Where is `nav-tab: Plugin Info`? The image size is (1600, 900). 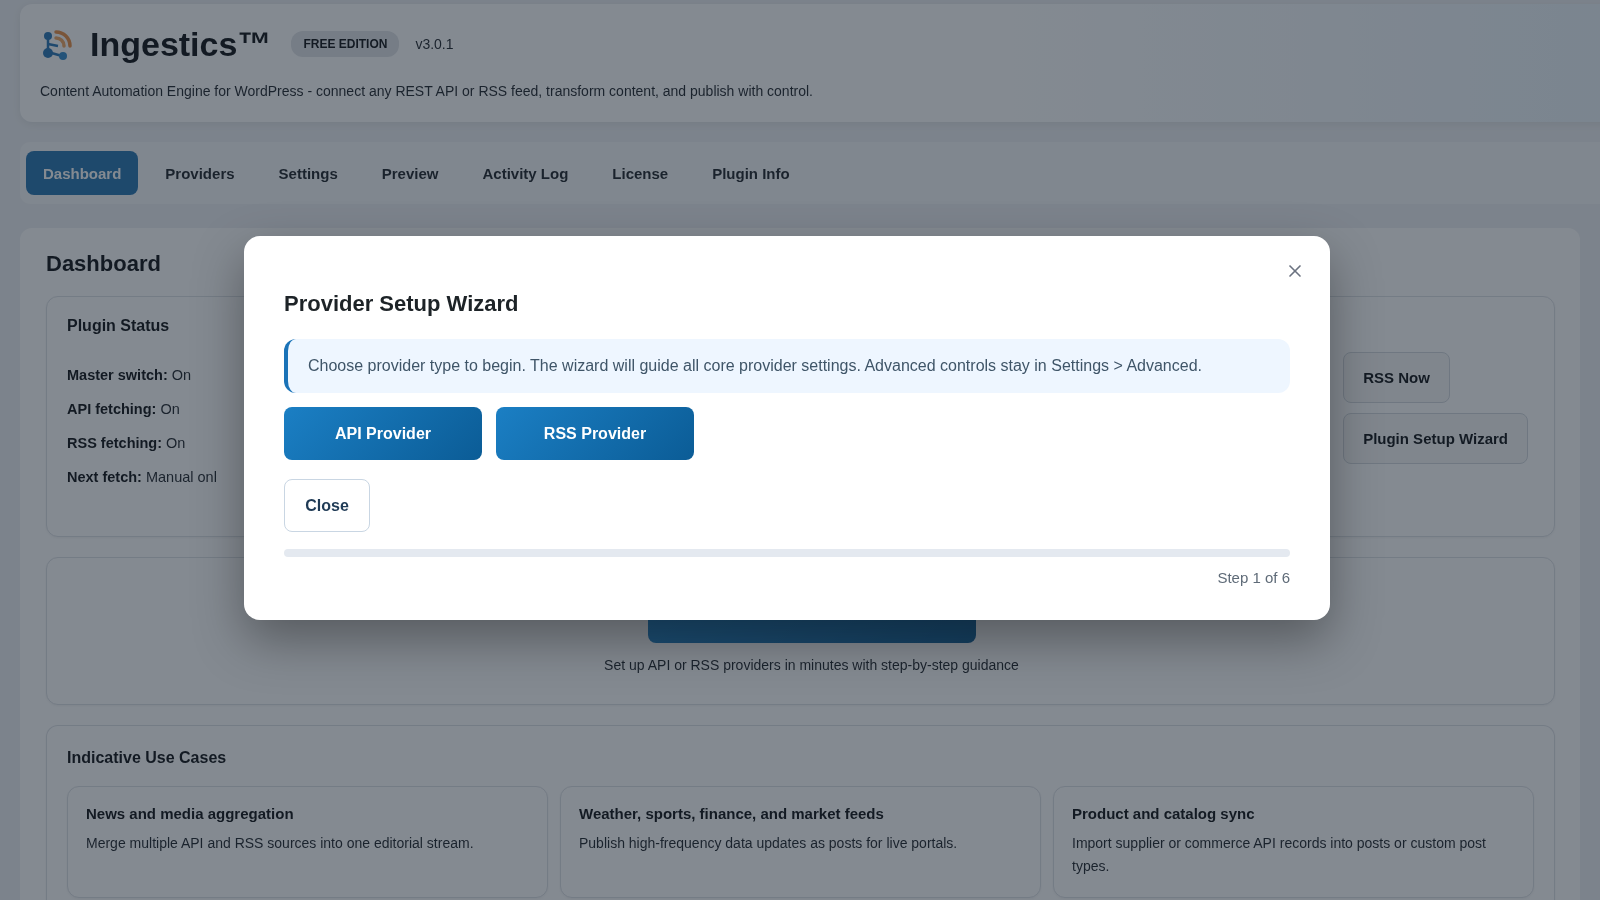
nav-tab: Plugin Info is located at coordinates (751, 173).